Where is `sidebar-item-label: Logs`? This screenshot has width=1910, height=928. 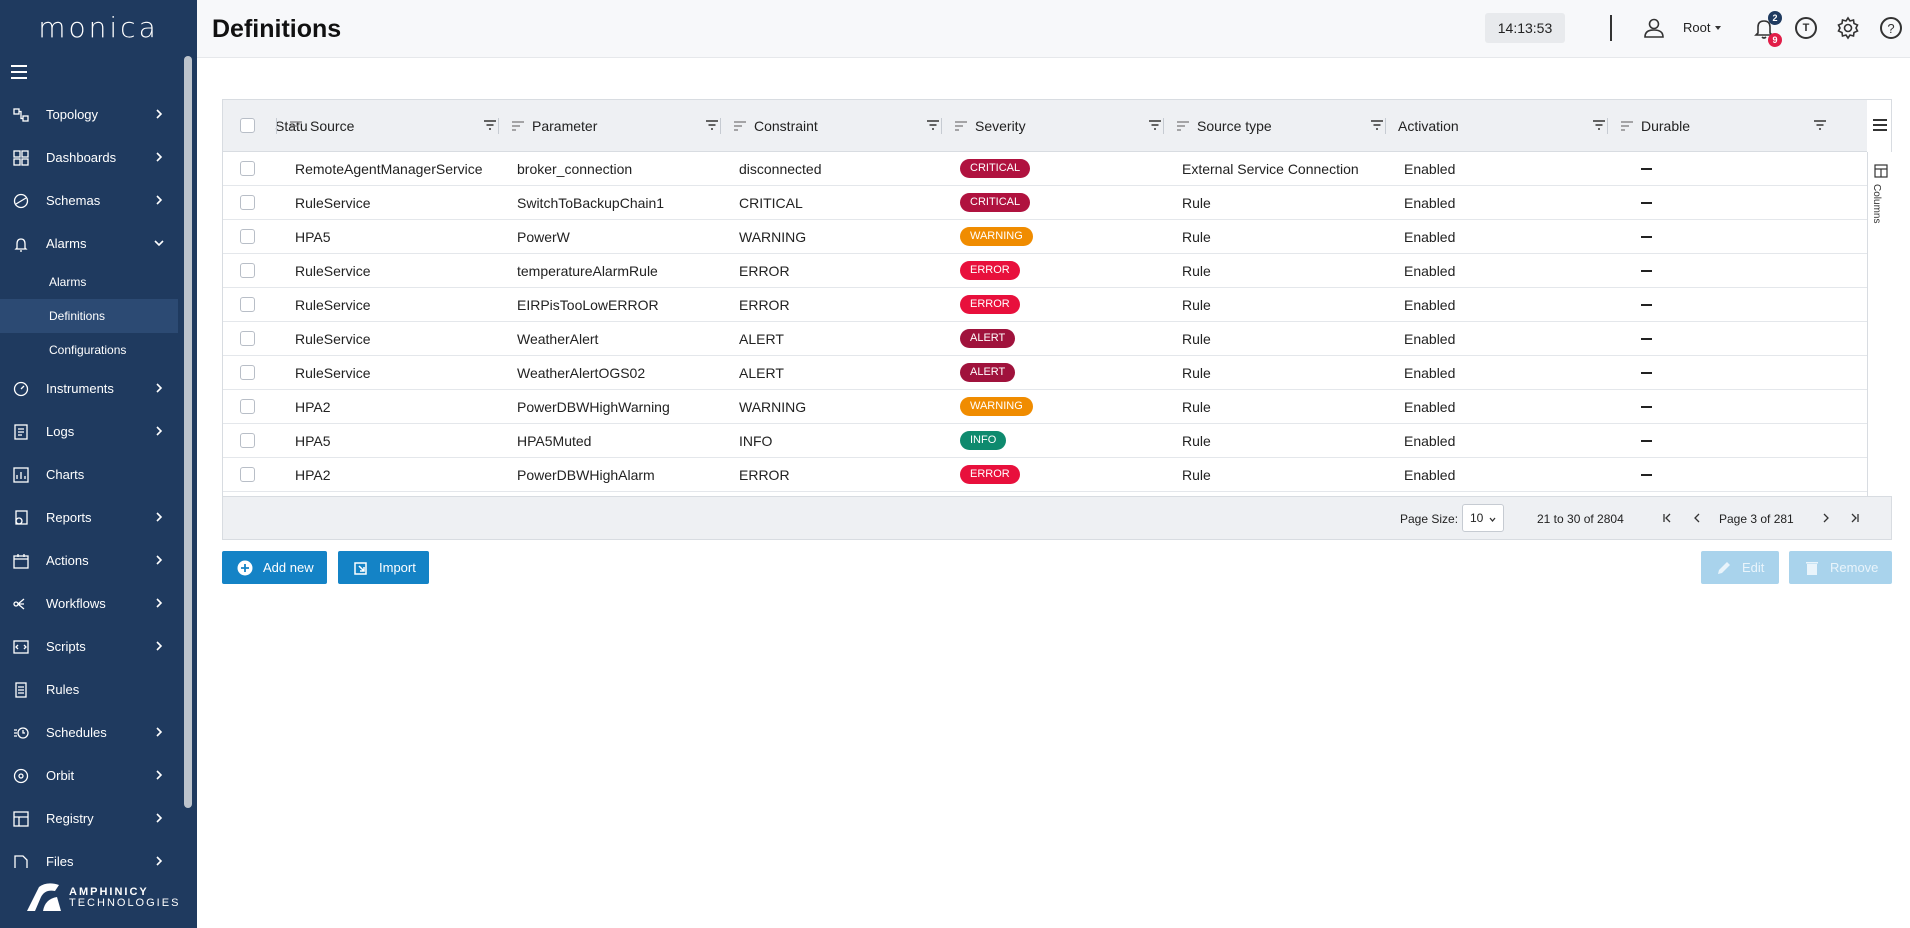
sidebar-item-label: Logs is located at coordinates (60, 431).